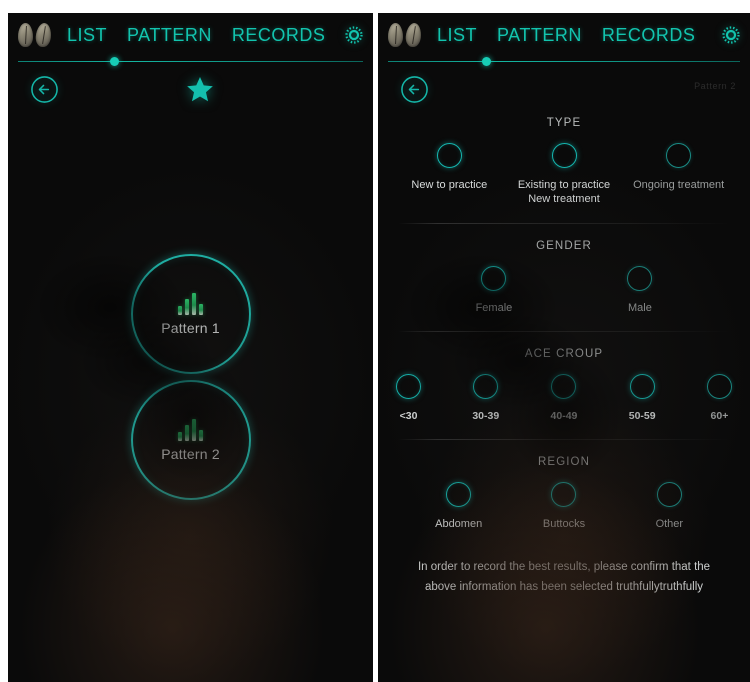 This screenshot has width=750, height=682. What do you see at coordinates (564, 524) in the screenshot?
I see `option-label: Buttocks` at bounding box center [564, 524].